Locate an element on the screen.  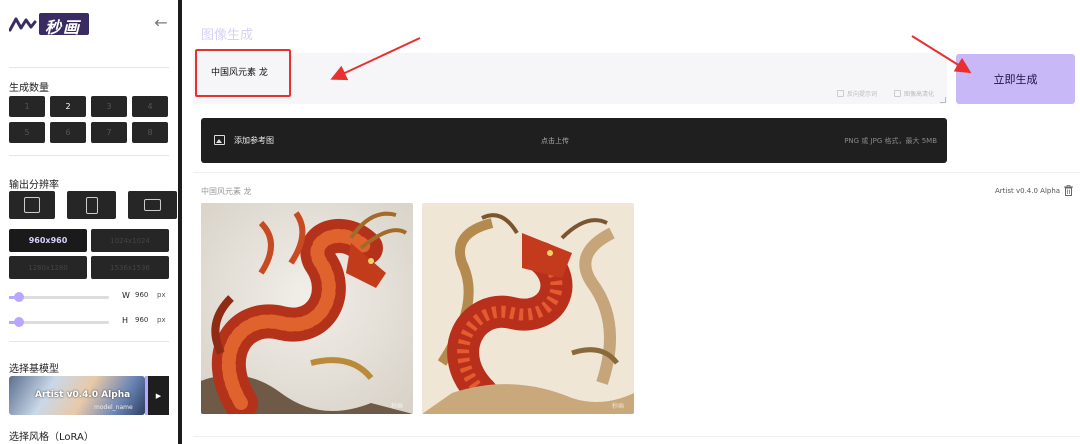
upload-hint: PNG 或 JPG 格式，最大 5MB is located at coordinates (890, 141).